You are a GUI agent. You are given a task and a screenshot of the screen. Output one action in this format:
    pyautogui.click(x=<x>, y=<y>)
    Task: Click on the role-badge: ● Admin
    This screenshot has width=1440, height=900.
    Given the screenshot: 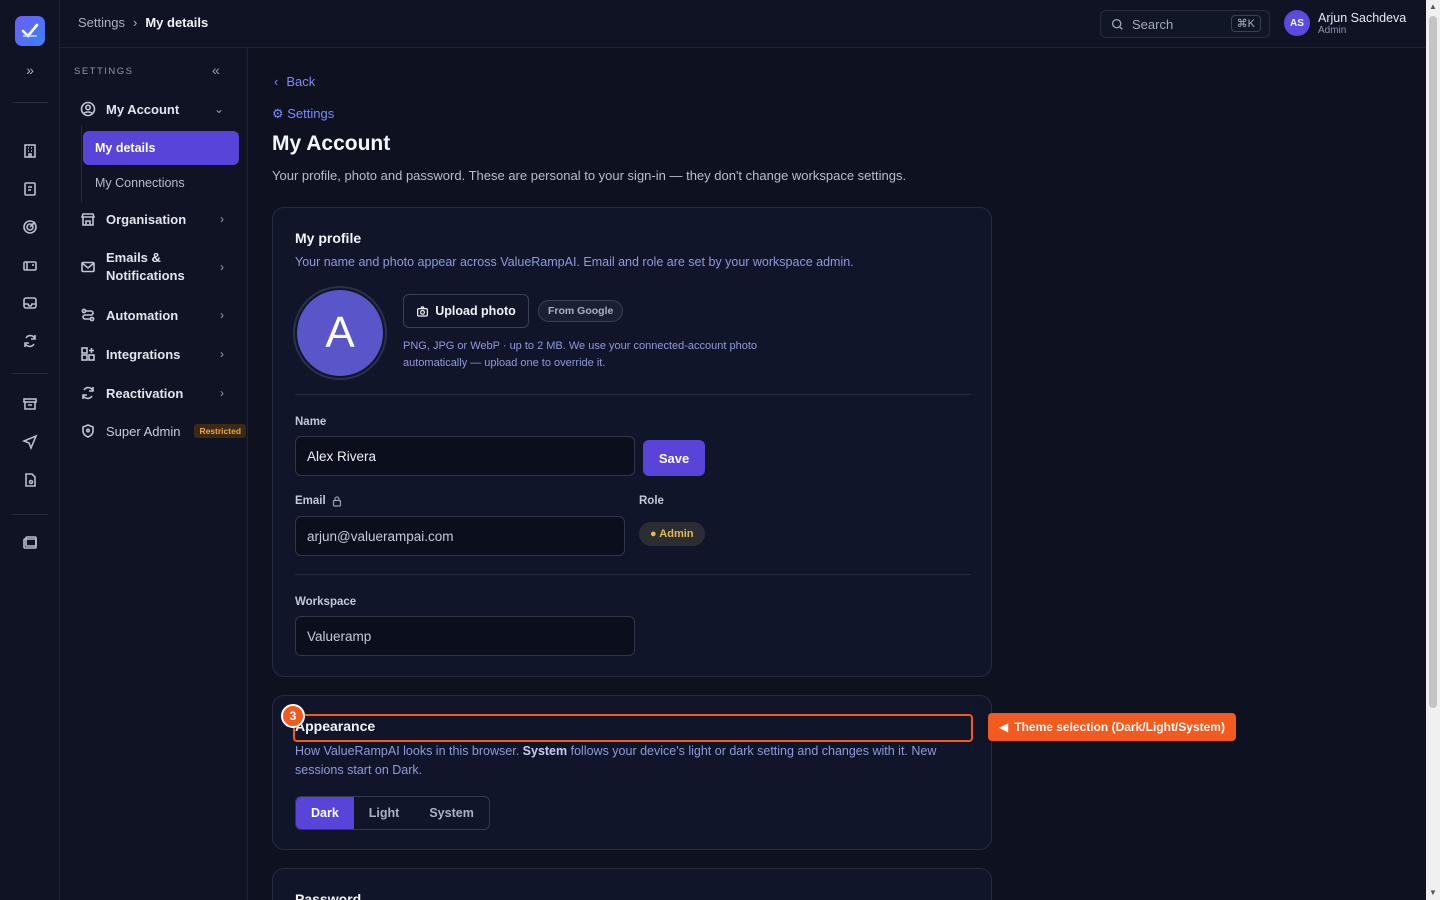 What is the action you would take?
    pyautogui.click(x=672, y=534)
    